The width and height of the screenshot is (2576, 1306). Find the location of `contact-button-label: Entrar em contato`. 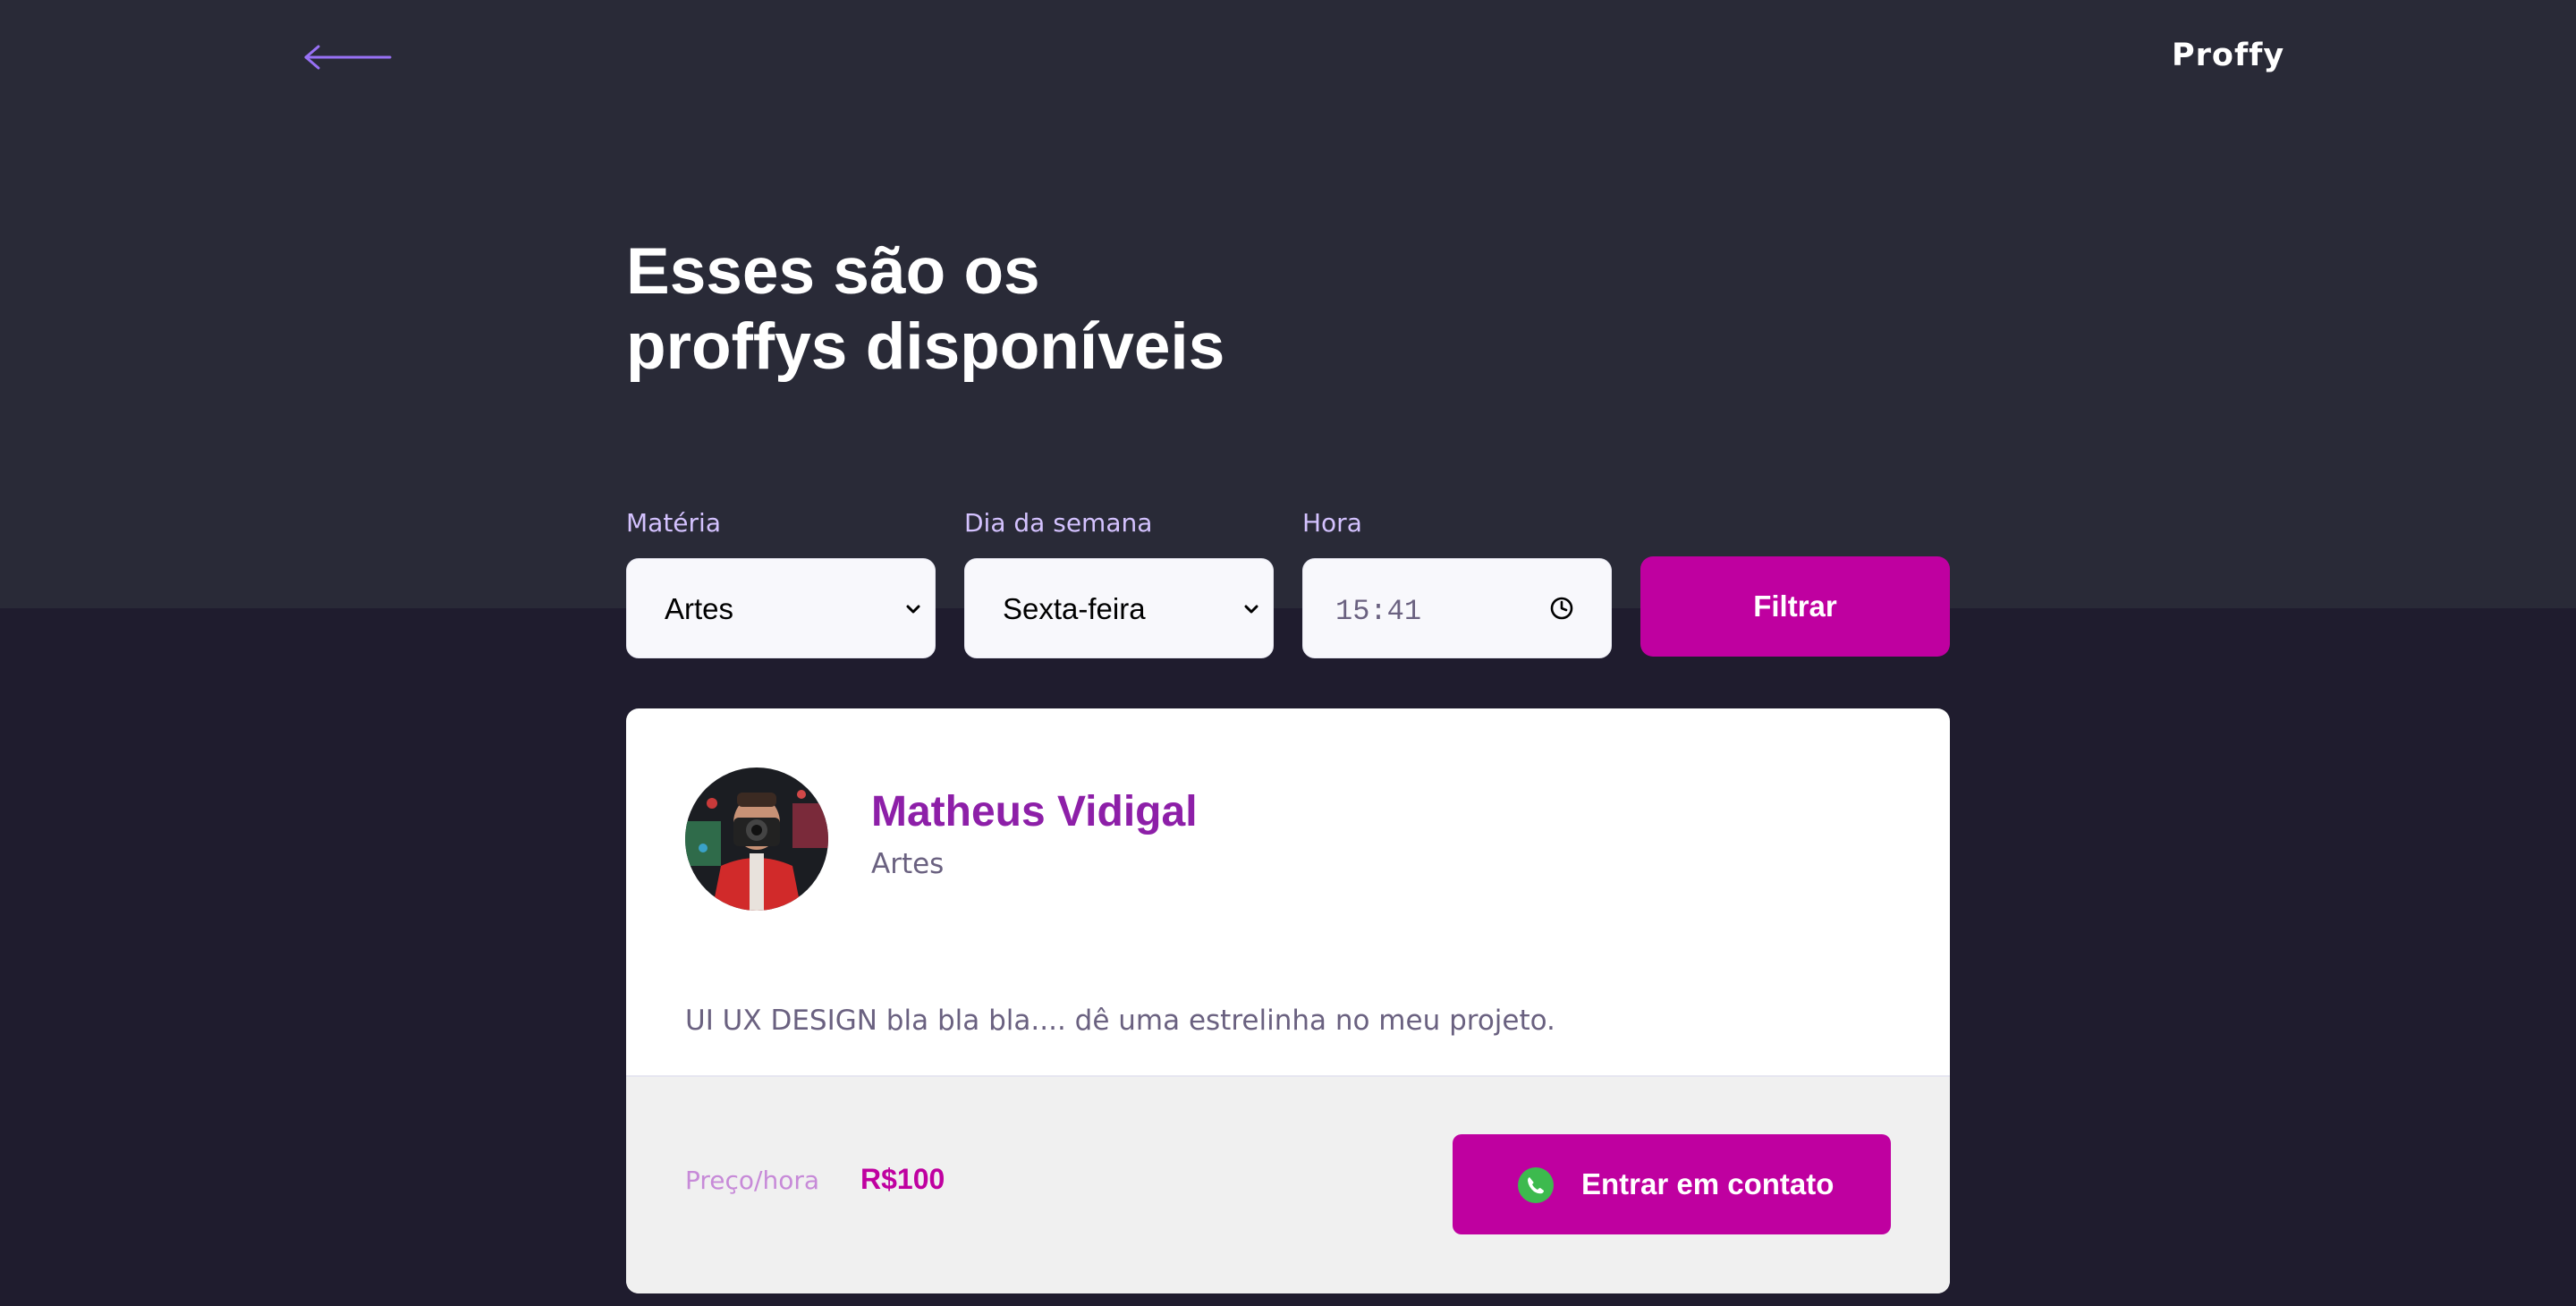

contact-button-label: Entrar em contato is located at coordinates (1708, 1184).